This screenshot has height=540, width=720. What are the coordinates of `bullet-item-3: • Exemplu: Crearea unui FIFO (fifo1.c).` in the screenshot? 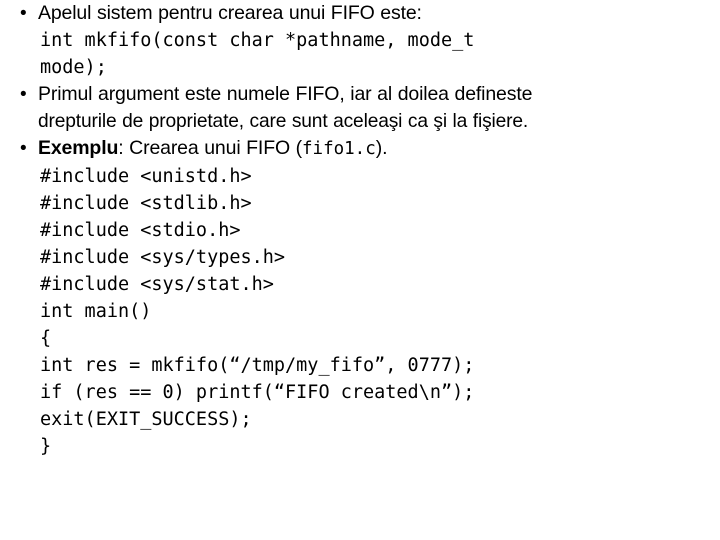 It's located at (360, 149).